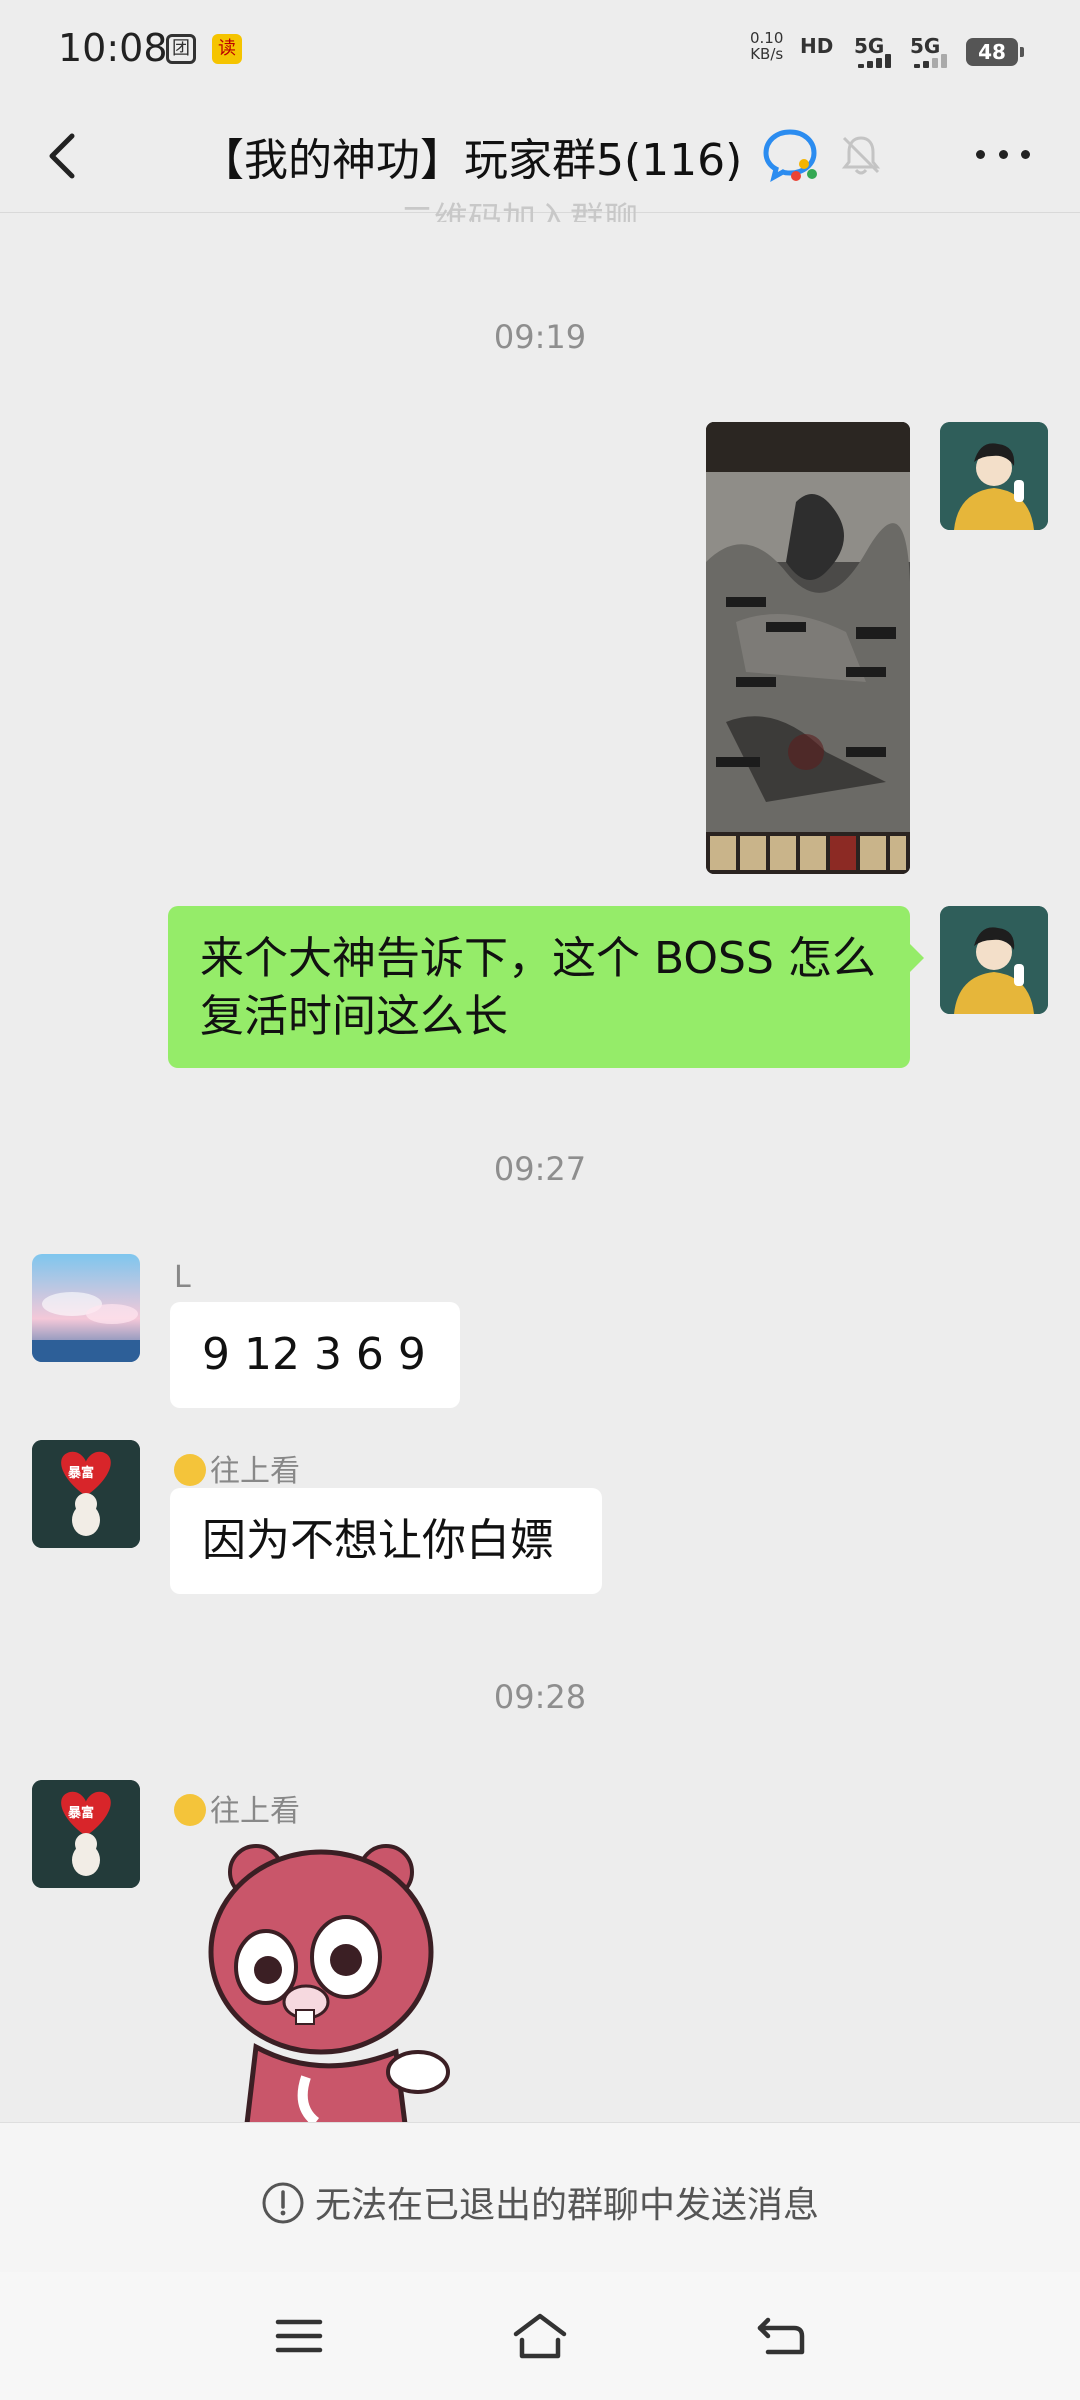 Image resolution: width=1080 pixels, height=2400 pixels. I want to click on game-screenshot-image, so click(808, 648).